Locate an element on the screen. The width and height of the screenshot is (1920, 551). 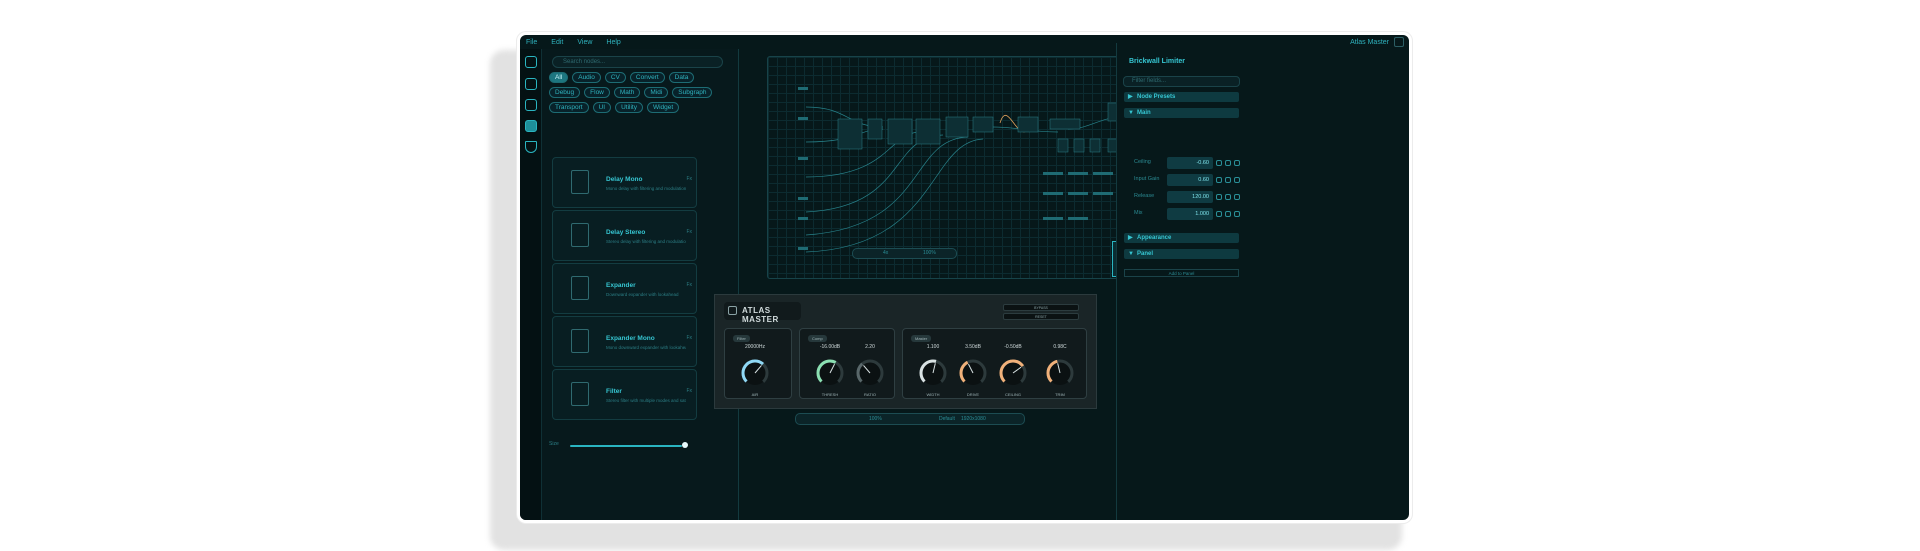
collapse-arrow-icon: ▼ is located at coordinates (1131, 254).